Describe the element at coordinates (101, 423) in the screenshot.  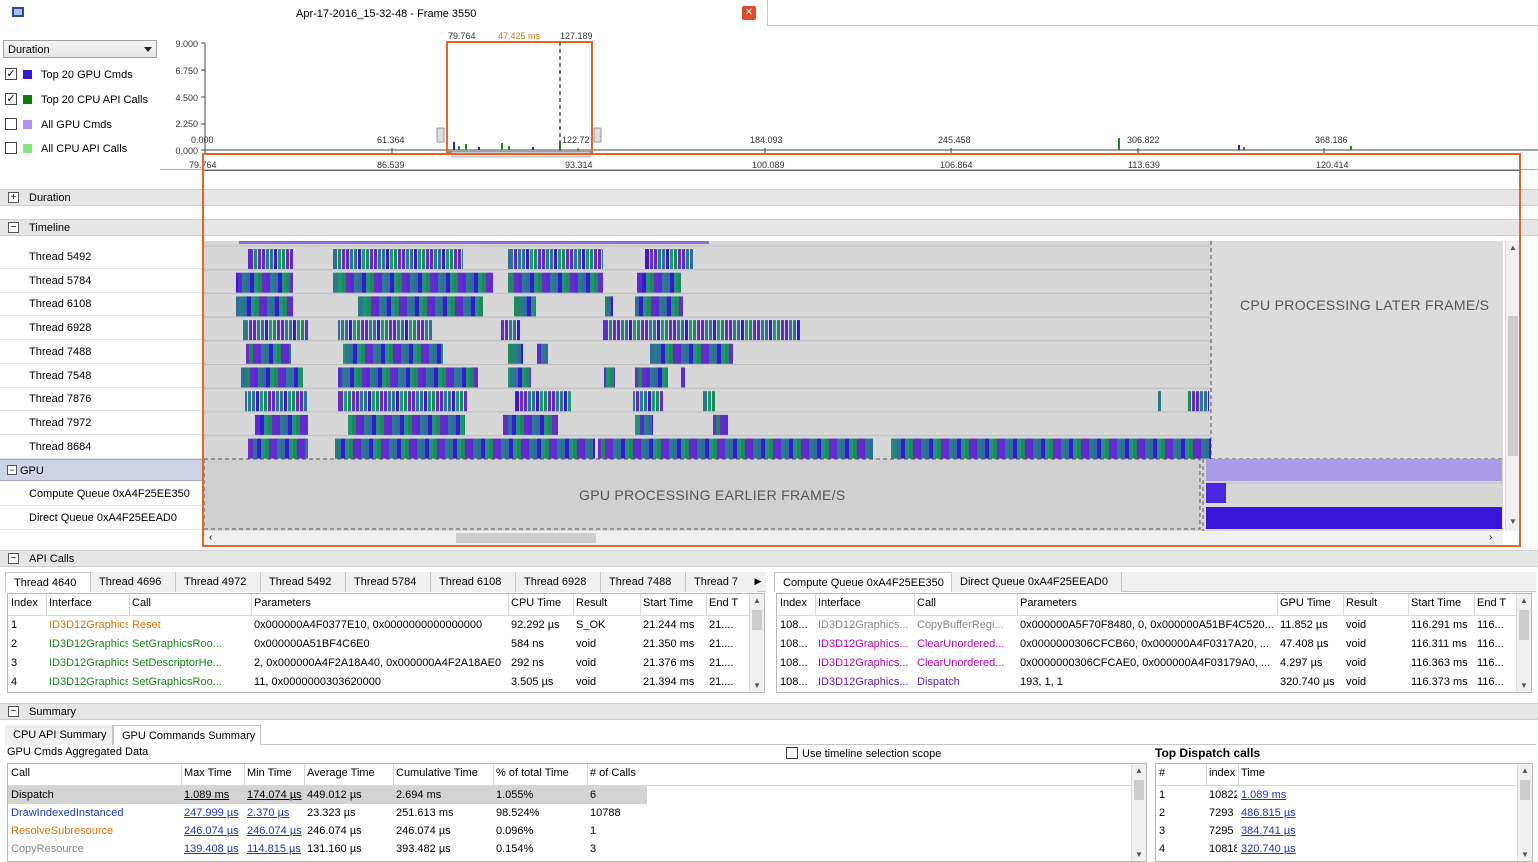
I see `thread-row-label: Thread 7972` at that location.